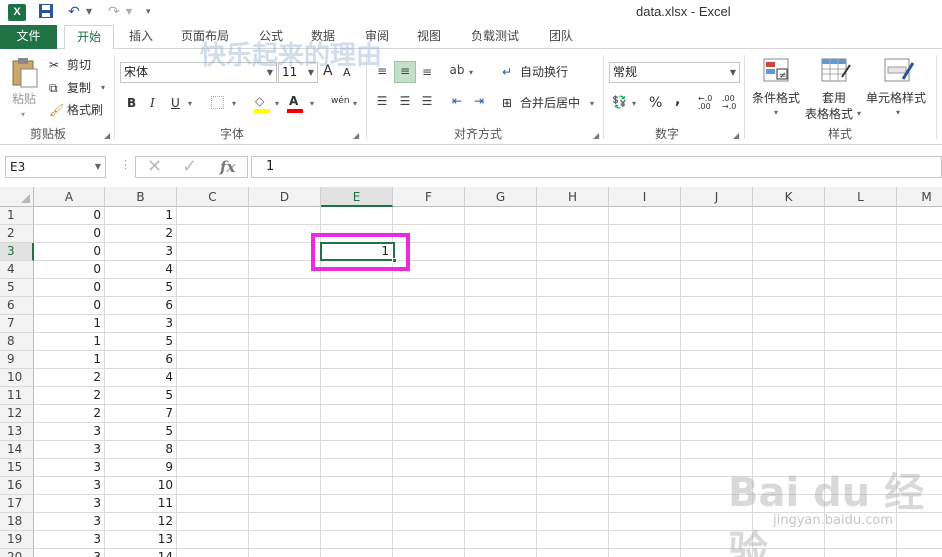 This screenshot has width=942, height=557. Describe the element at coordinates (129, 12) in the screenshot. I see `redo-dropdown-icon: ▼` at that location.